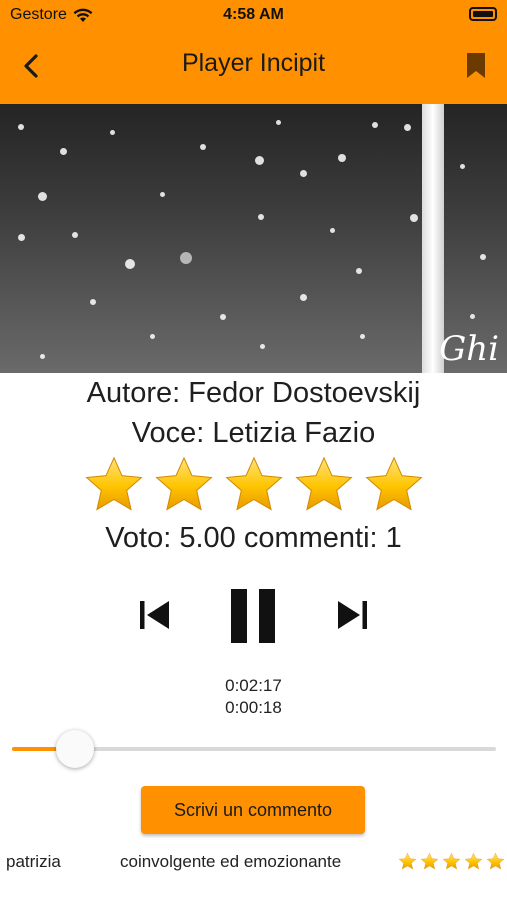  Describe the element at coordinates (253, 393) in the screenshot. I see `author-line: Autore: Fedor Dostoevskij` at that location.